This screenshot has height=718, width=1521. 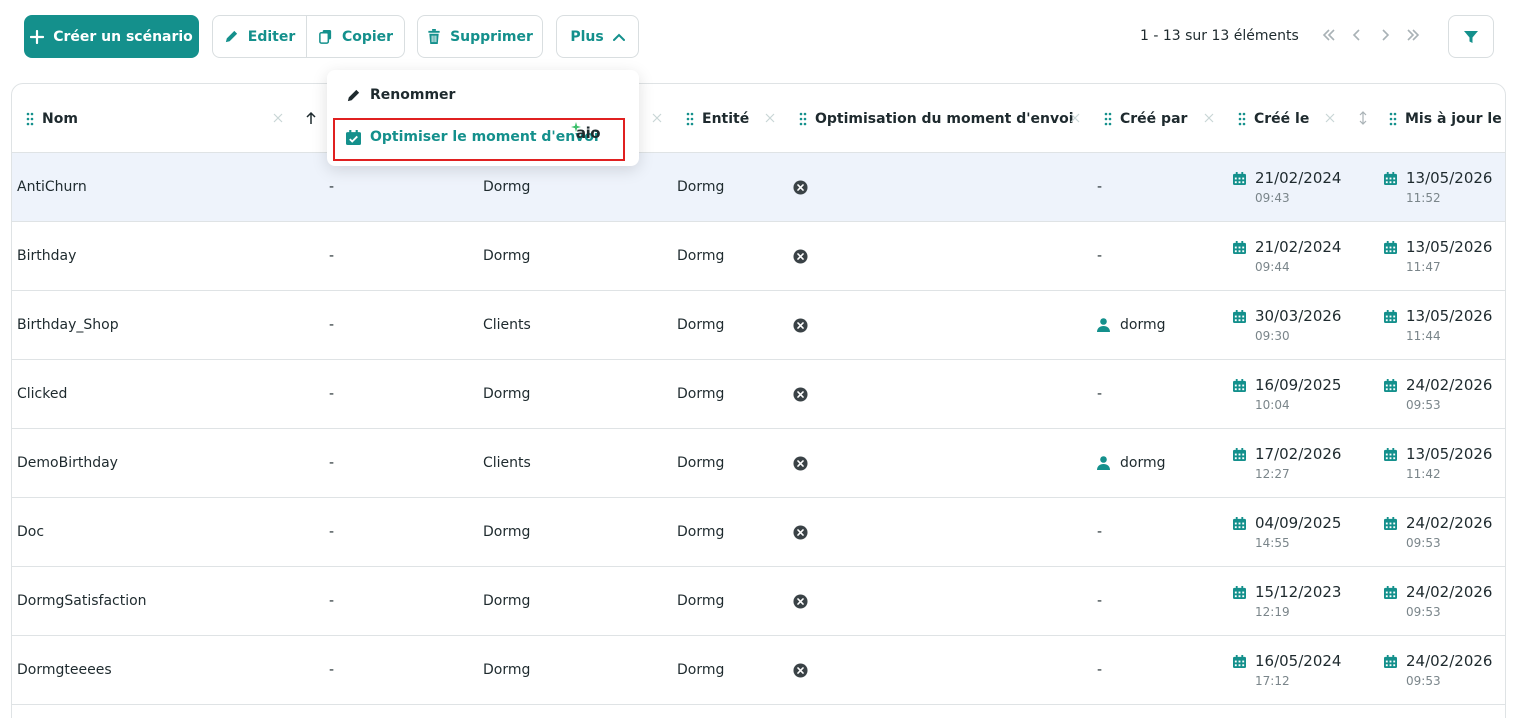 I want to click on delete-button: Supprimer, so click(x=480, y=36).